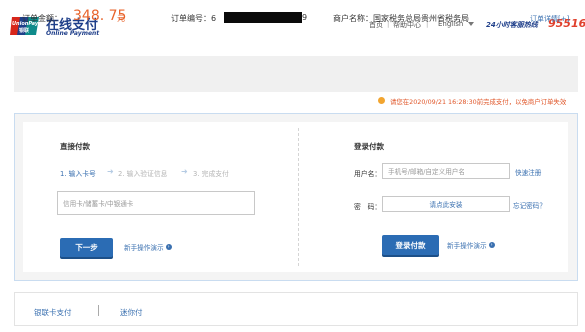 This screenshot has width=585, height=332. Describe the element at coordinates (446, 204) in the screenshot. I see `password-input: 请点此安装` at that location.